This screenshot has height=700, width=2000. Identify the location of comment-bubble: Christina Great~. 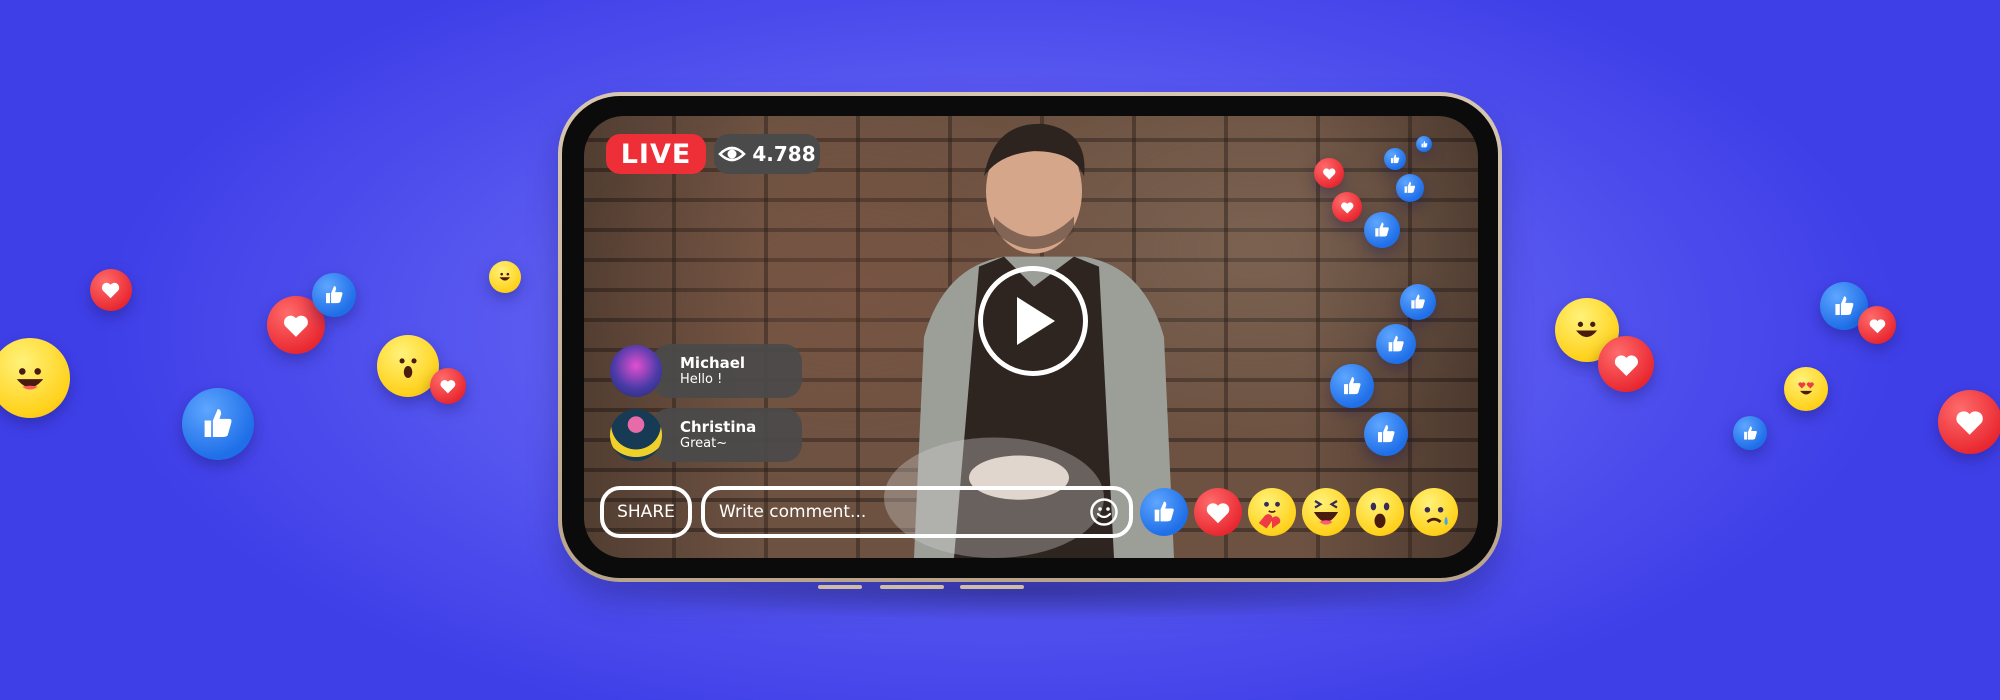
(727, 435).